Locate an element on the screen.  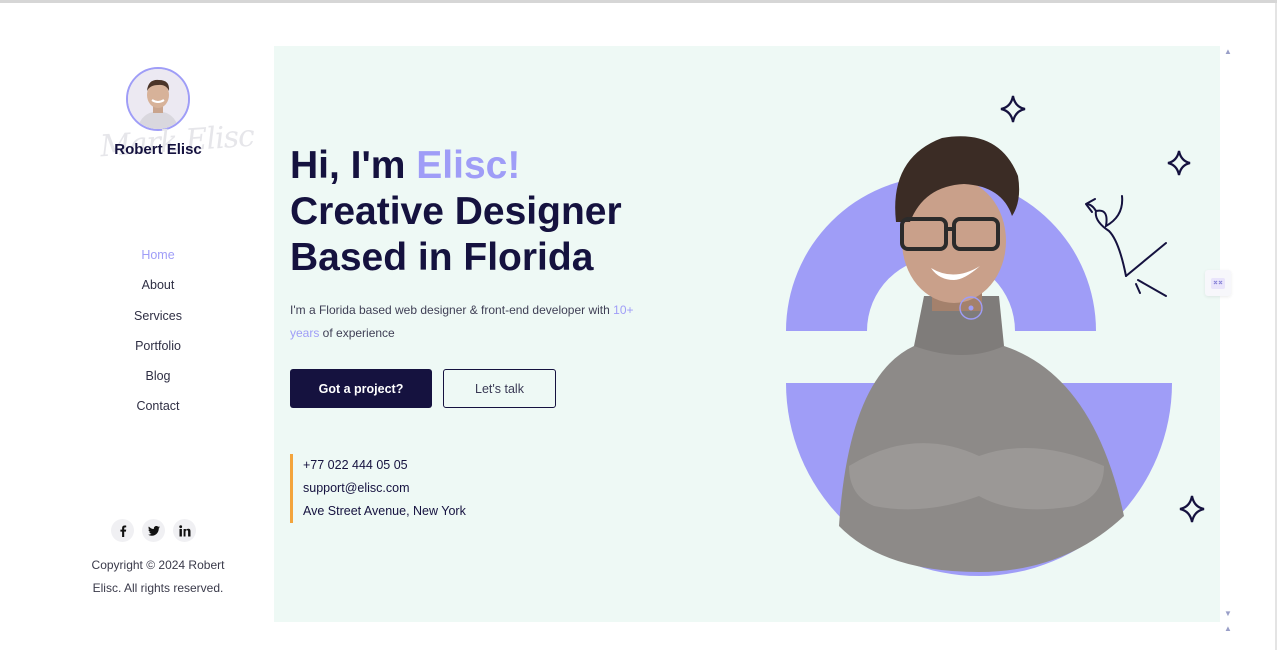
doodle-lines-icon is located at coordinates (1146, 269).